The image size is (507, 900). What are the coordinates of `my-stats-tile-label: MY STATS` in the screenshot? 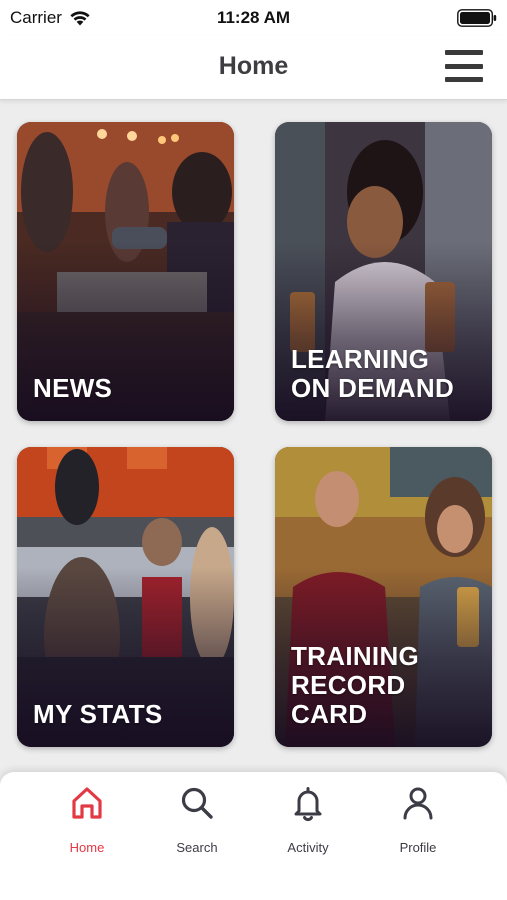 It's located at (98, 714).